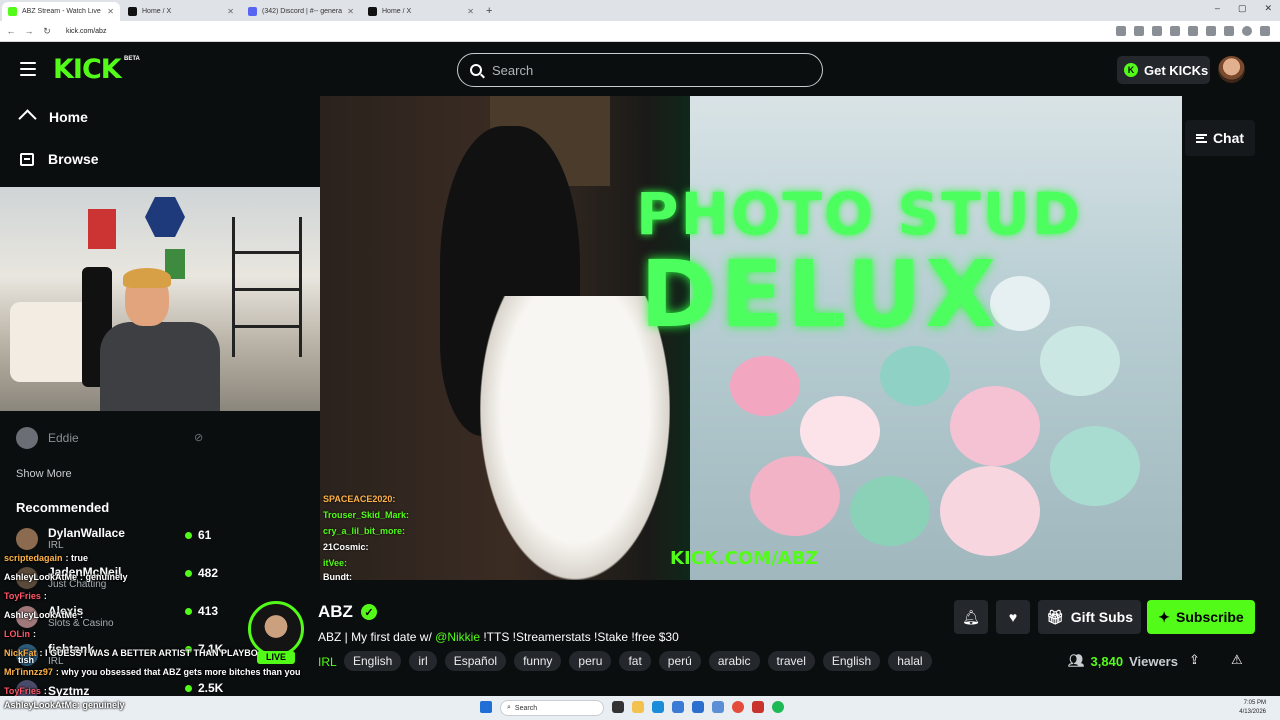  What do you see at coordinates (679, 661) in the screenshot?
I see `tag: perú` at bounding box center [679, 661].